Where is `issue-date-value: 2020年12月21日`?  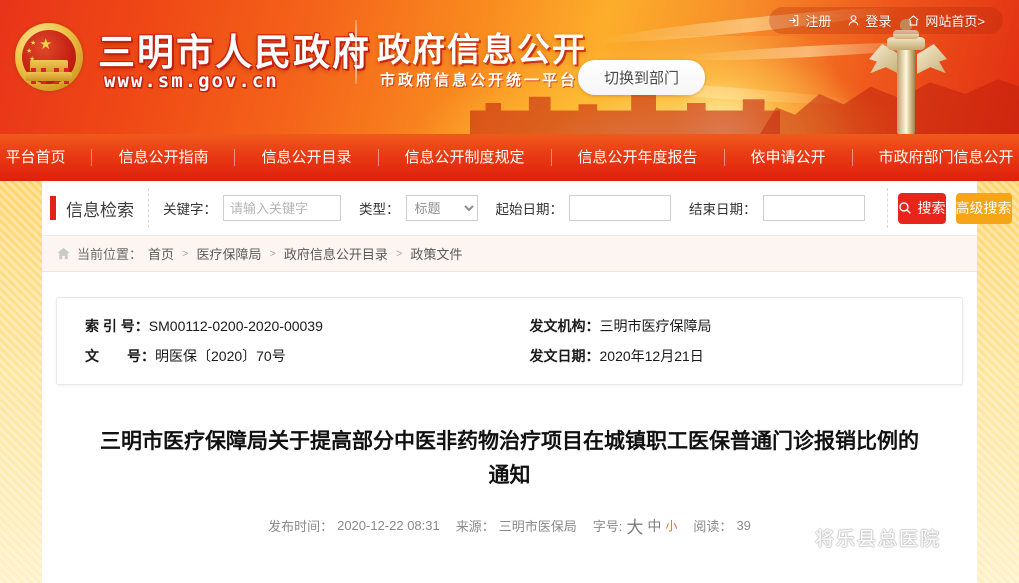
issue-date-value: 2020年12月21日 is located at coordinates (651, 356).